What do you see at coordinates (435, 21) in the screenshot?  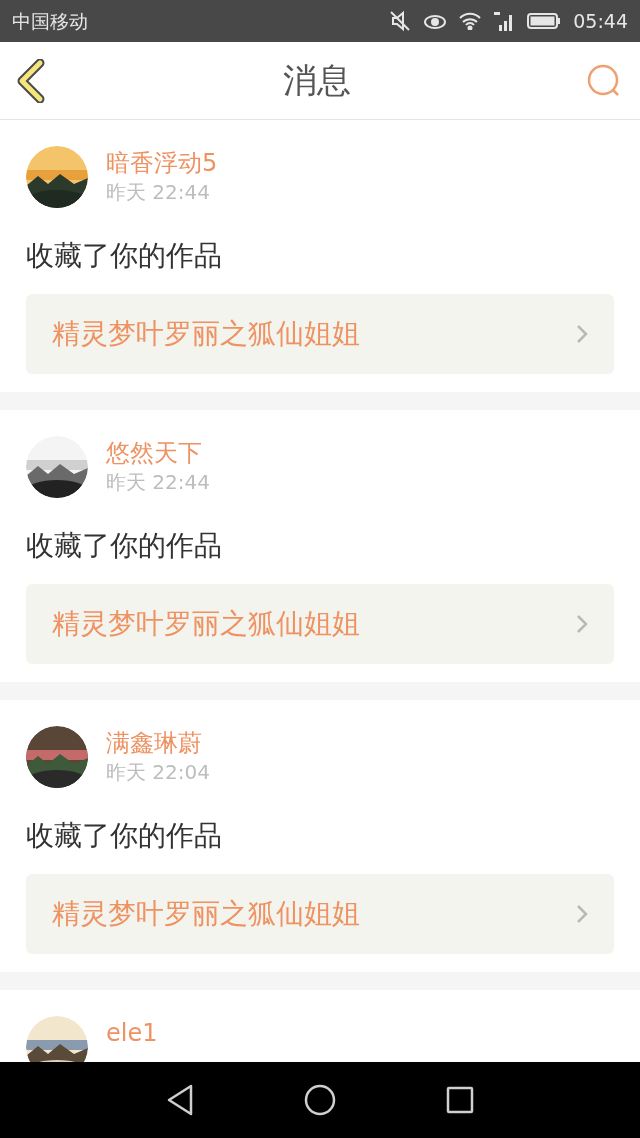 I see `eye-icon` at bounding box center [435, 21].